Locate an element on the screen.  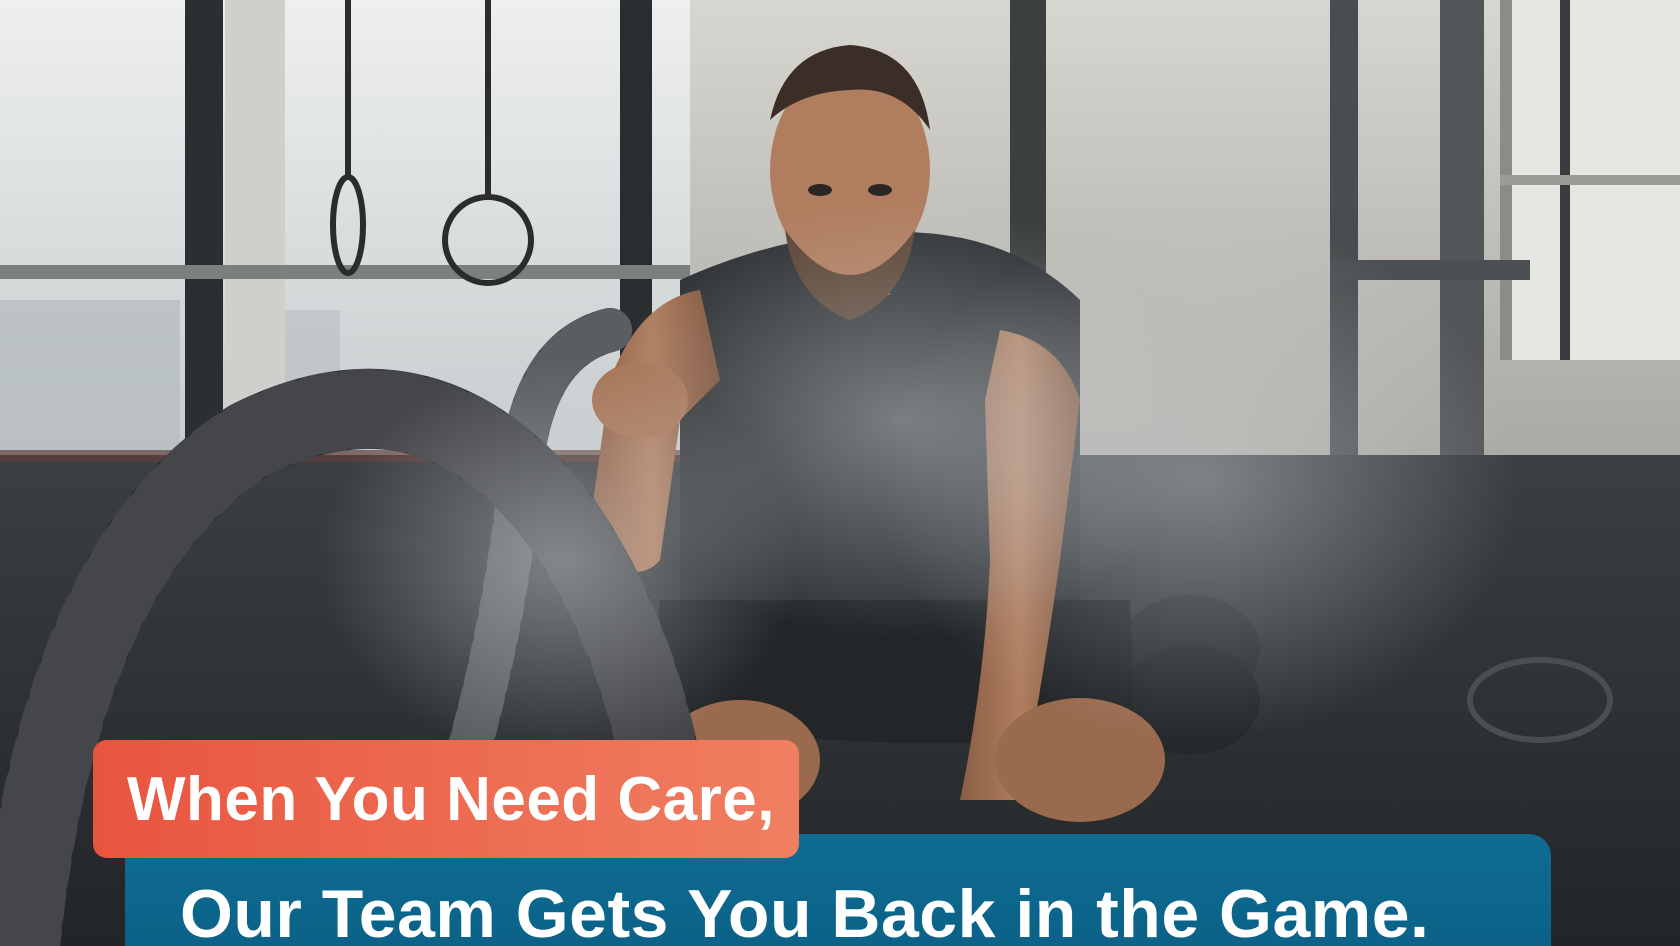
headline-line1-badge: When You Need Care, is located at coordinates (446, 799).